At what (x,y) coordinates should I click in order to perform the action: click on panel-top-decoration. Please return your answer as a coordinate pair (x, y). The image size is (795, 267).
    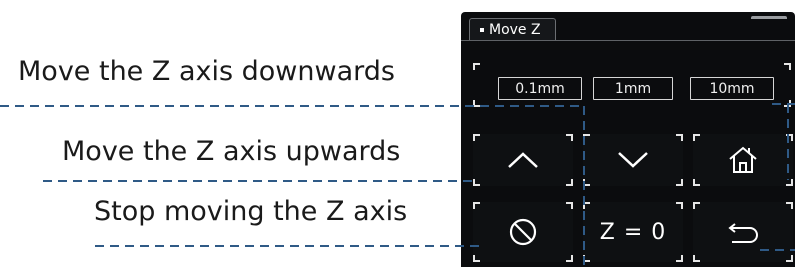
    Looking at the image, I should click on (769, 19).